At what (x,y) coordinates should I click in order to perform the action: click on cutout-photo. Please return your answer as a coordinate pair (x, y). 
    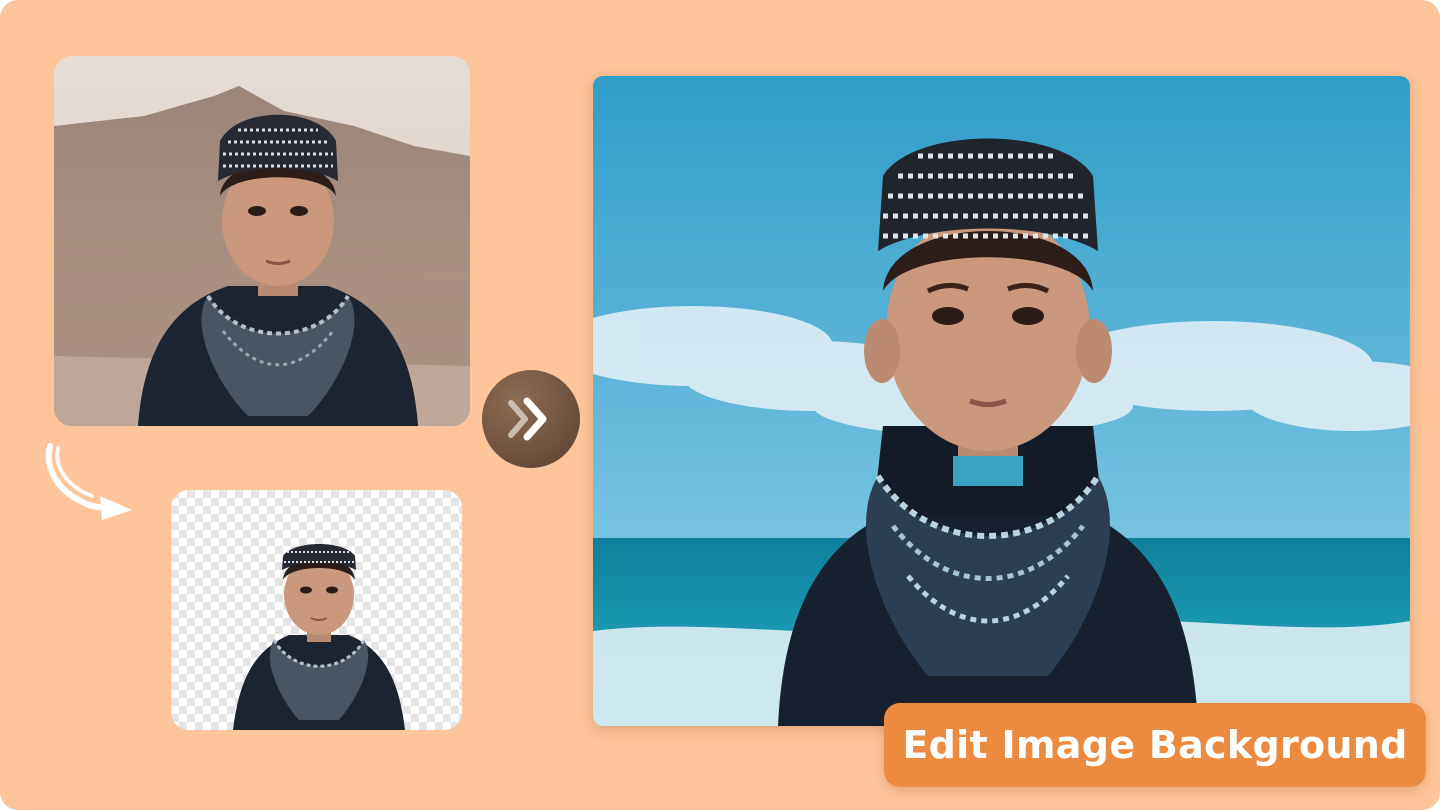
    Looking at the image, I should click on (316, 610).